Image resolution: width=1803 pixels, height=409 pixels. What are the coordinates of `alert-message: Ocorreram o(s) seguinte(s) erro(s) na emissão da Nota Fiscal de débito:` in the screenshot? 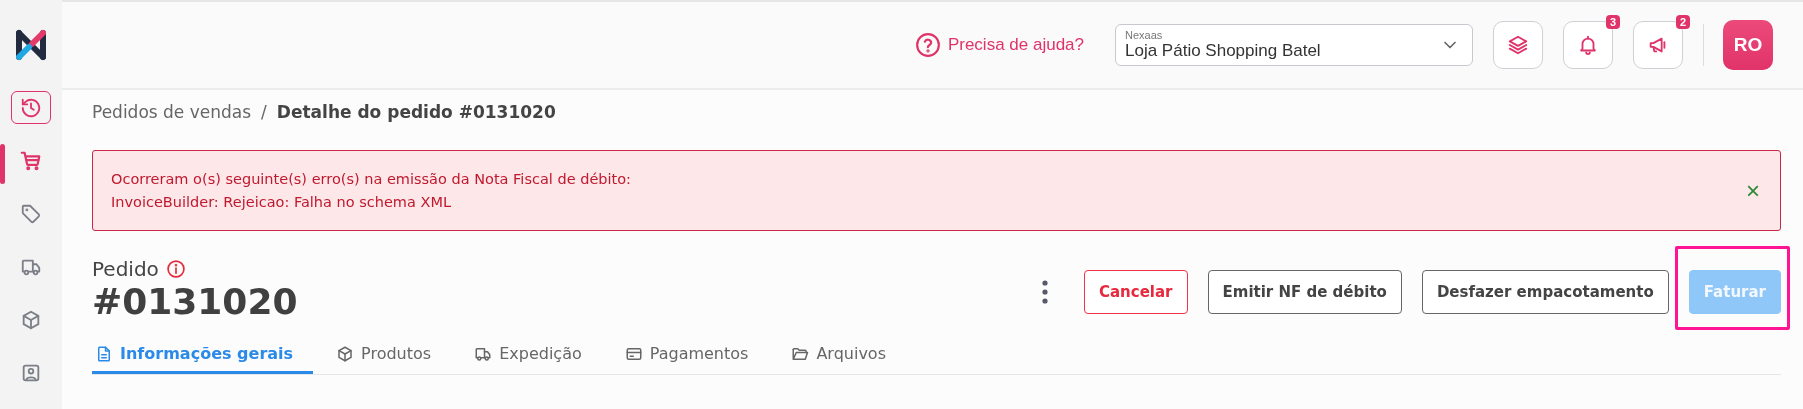 It's located at (371, 179).